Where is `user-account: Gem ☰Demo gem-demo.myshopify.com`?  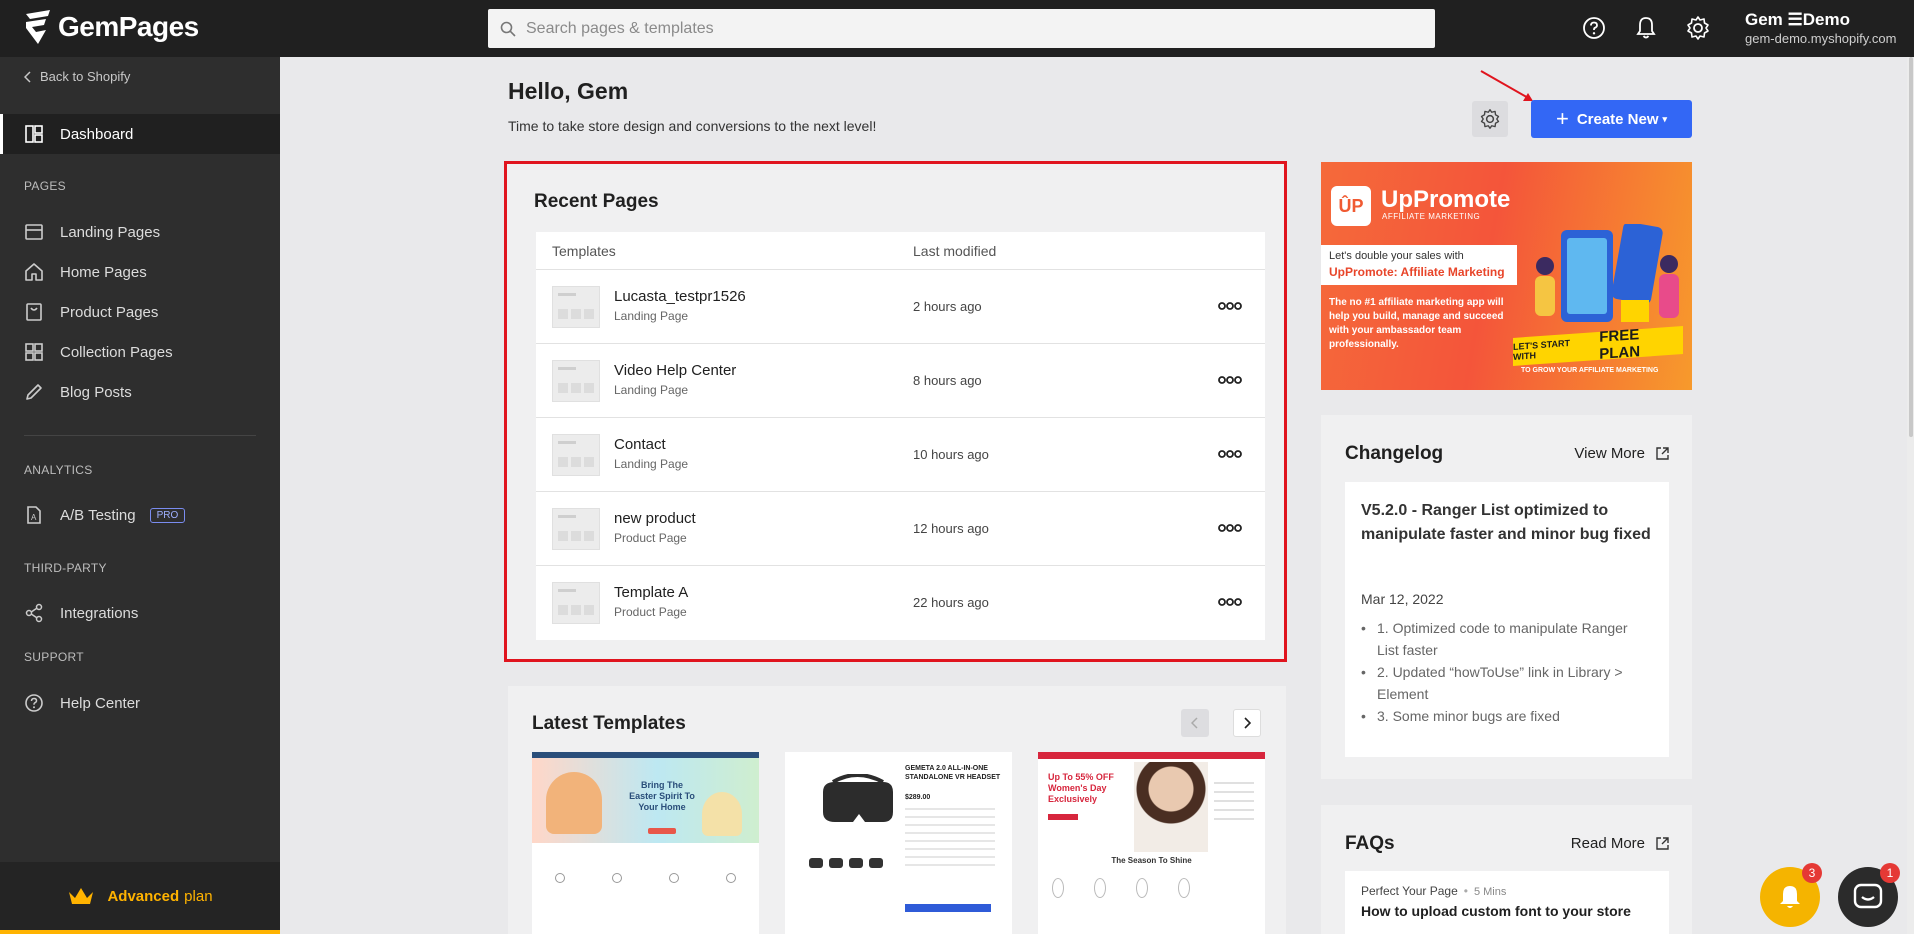 user-account: Gem ☰Demo gem-demo.myshopify.com is located at coordinates (1820, 28).